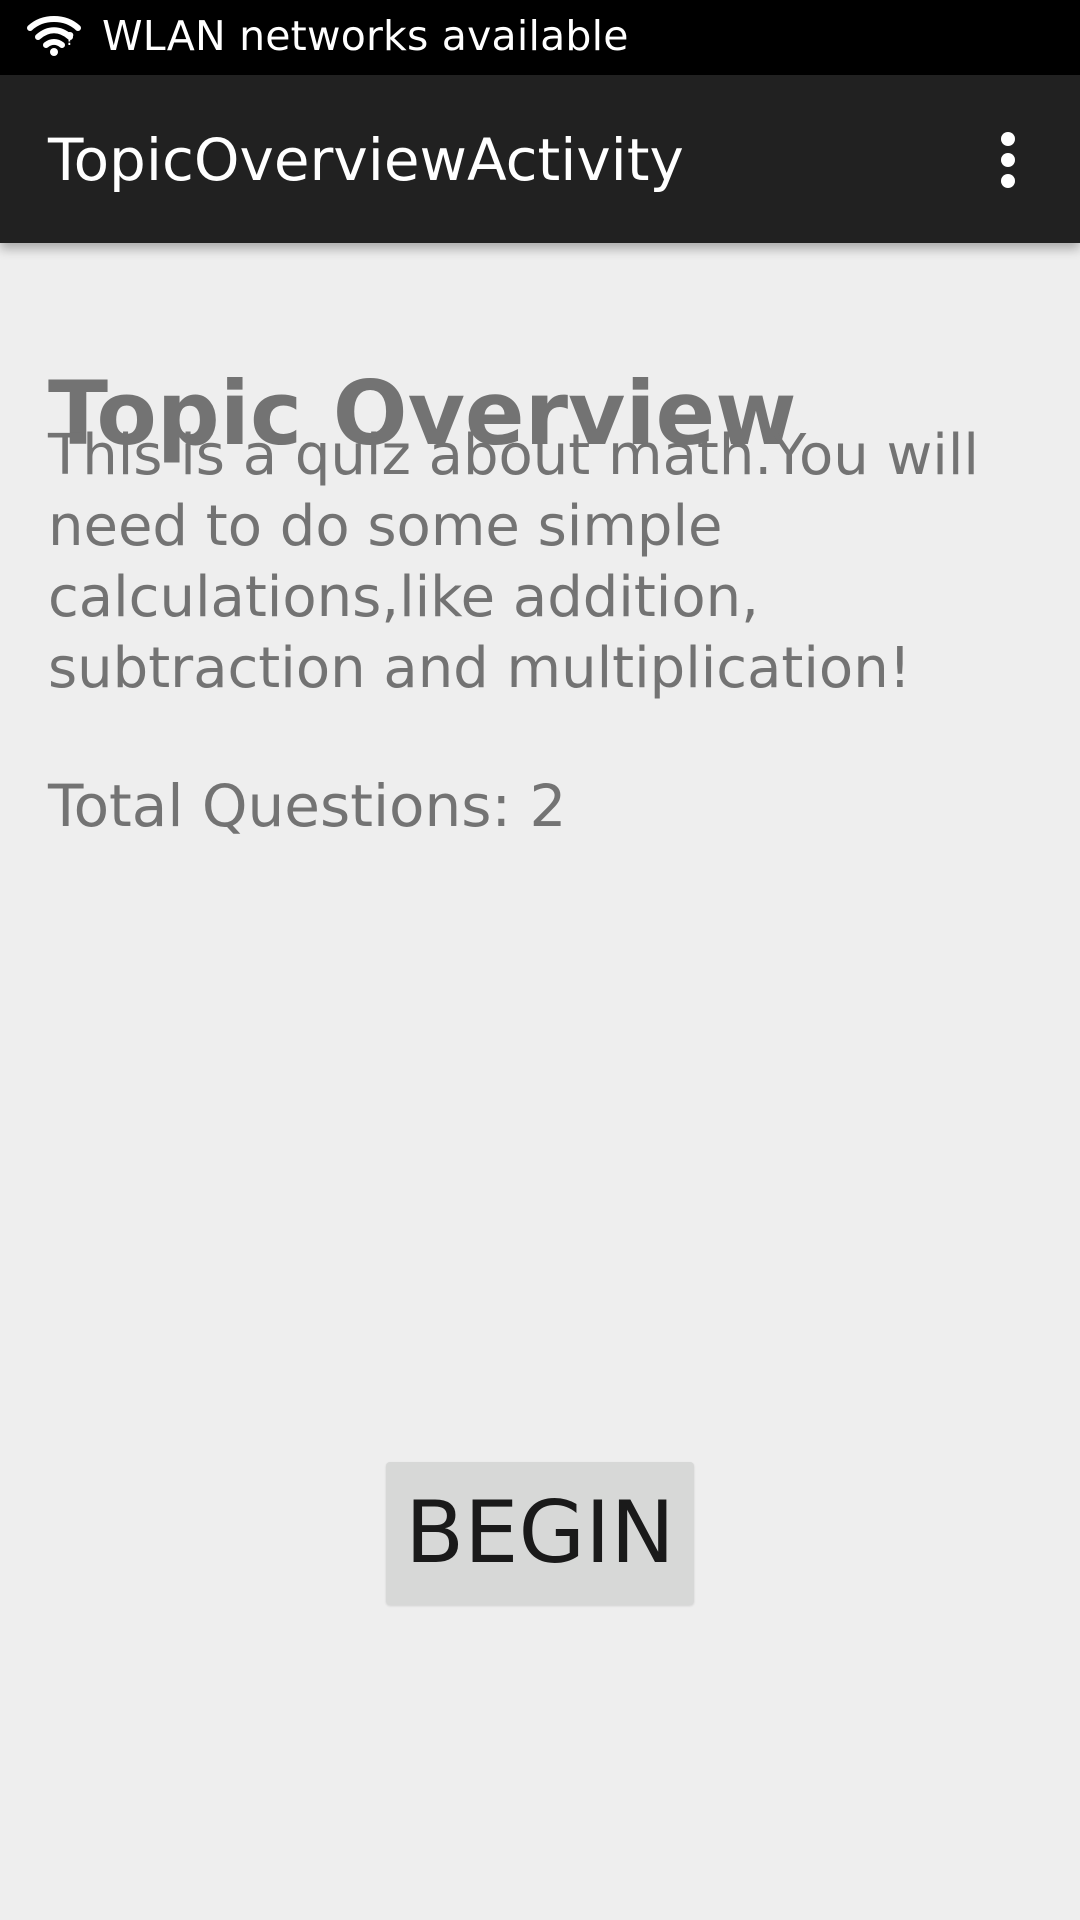  What do you see at coordinates (366, 160) in the screenshot?
I see `app-title: TopicOverviewActivity` at bounding box center [366, 160].